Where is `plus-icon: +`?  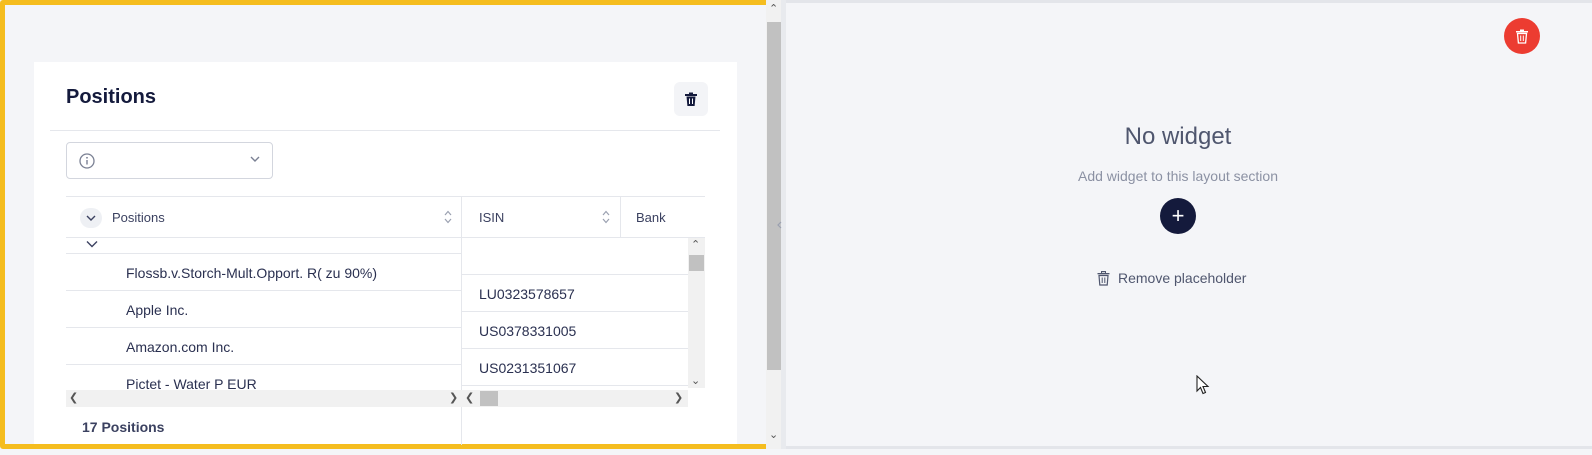 plus-icon: + is located at coordinates (1178, 215).